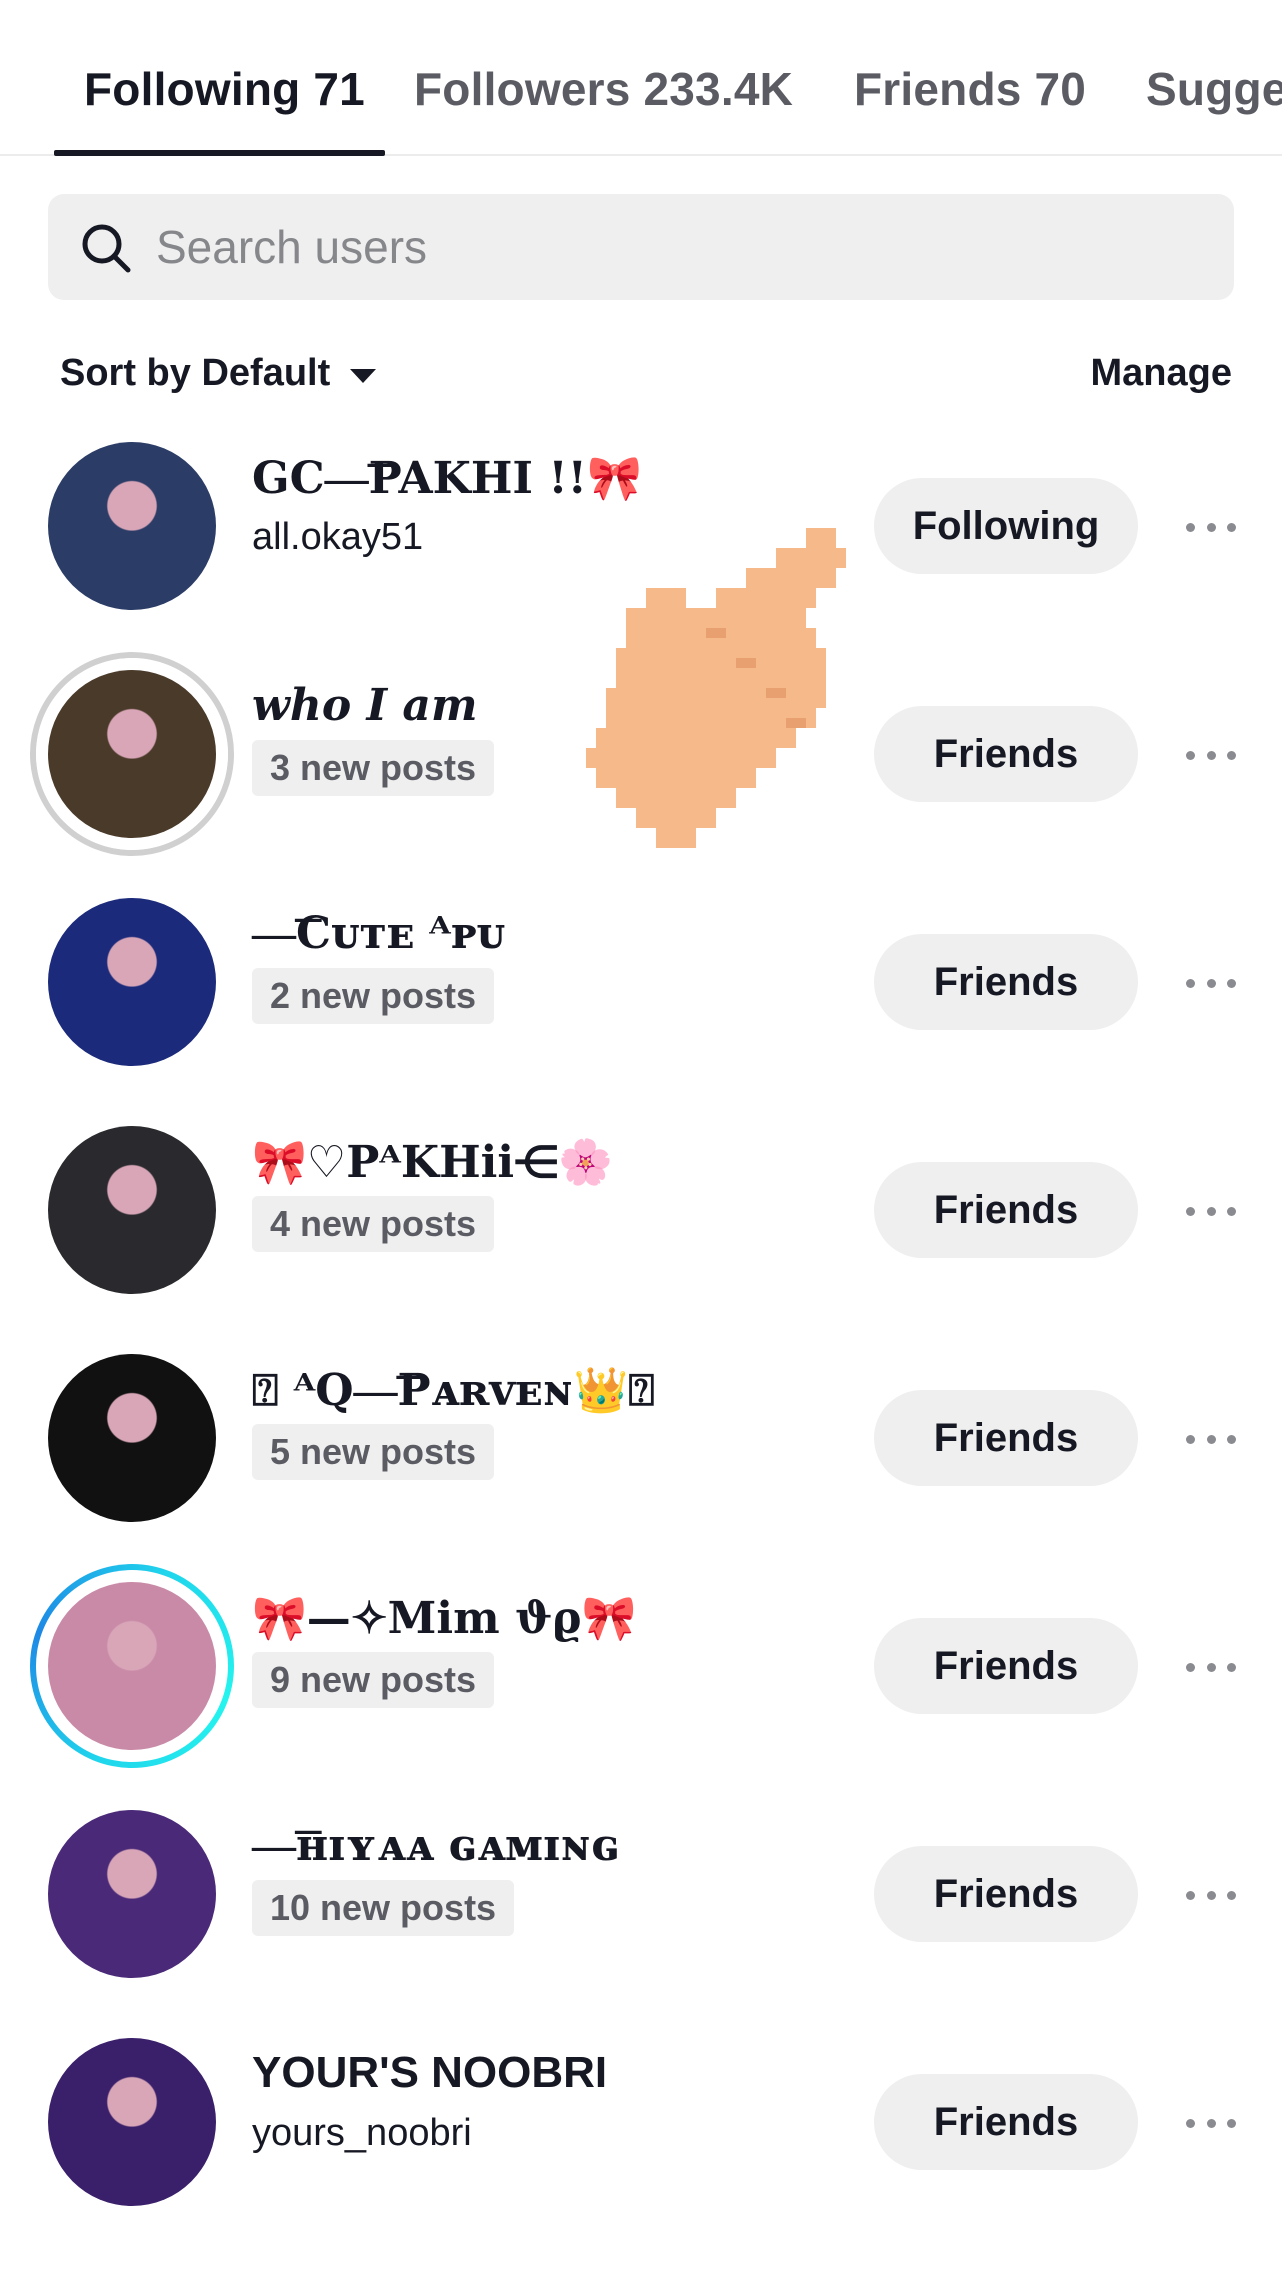  Describe the element at coordinates (641, 1666) in the screenshot. I see `user-row: 🎀—✧Mim ϑϱ🎀 9 new posts Friends` at that location.